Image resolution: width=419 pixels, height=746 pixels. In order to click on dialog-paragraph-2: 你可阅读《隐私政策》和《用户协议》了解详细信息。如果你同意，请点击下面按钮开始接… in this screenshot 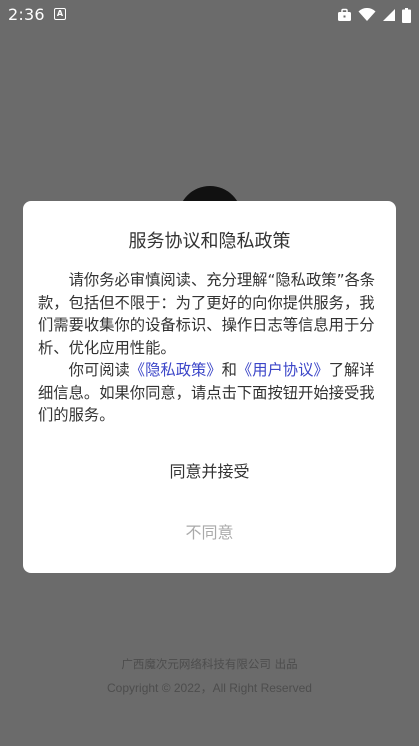, I will do `click(210, 393)`.